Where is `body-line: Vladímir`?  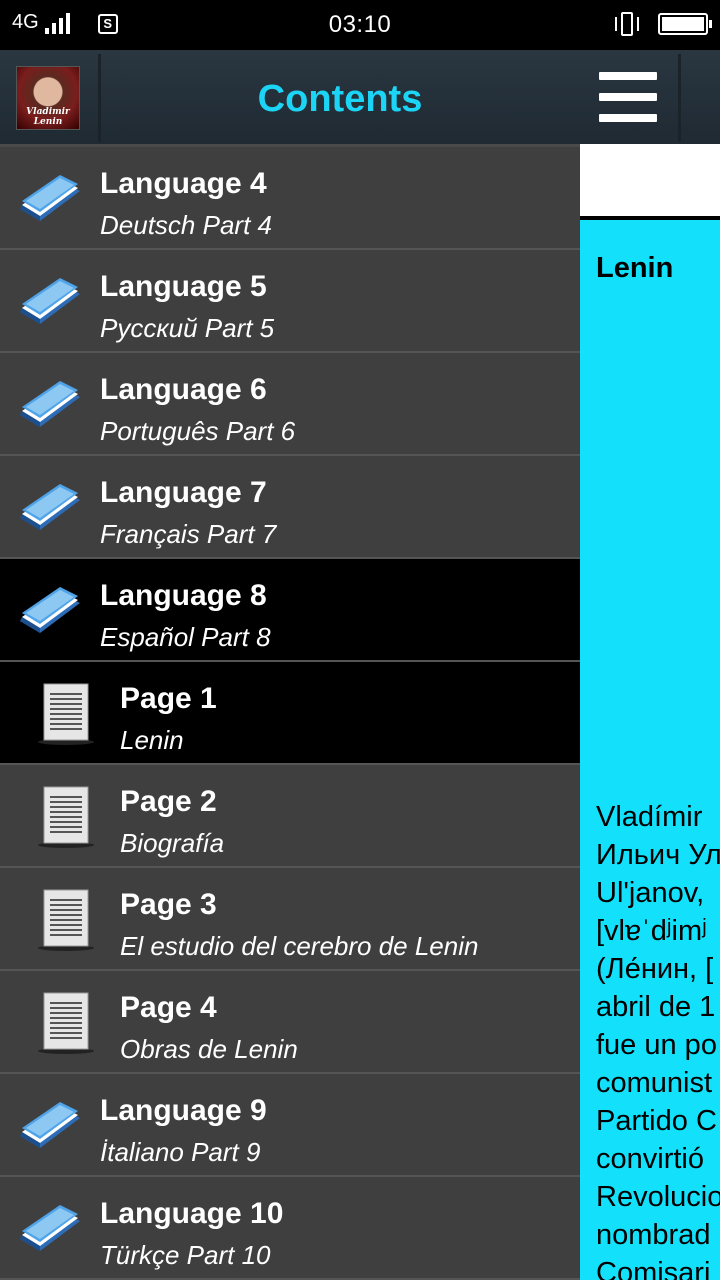 body-line: Vladímir is located at coordinates (649, 817).